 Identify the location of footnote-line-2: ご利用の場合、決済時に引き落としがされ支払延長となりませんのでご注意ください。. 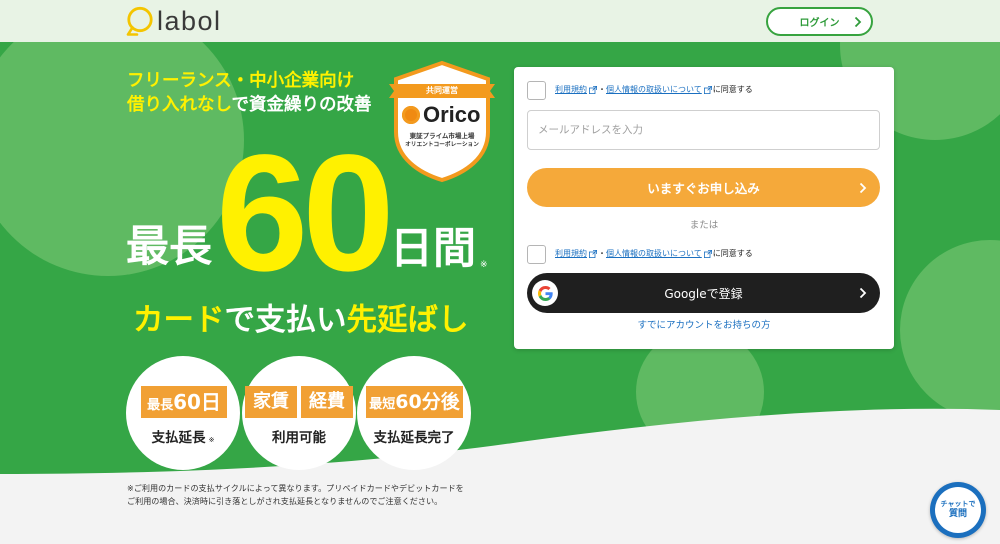
(285, 501).